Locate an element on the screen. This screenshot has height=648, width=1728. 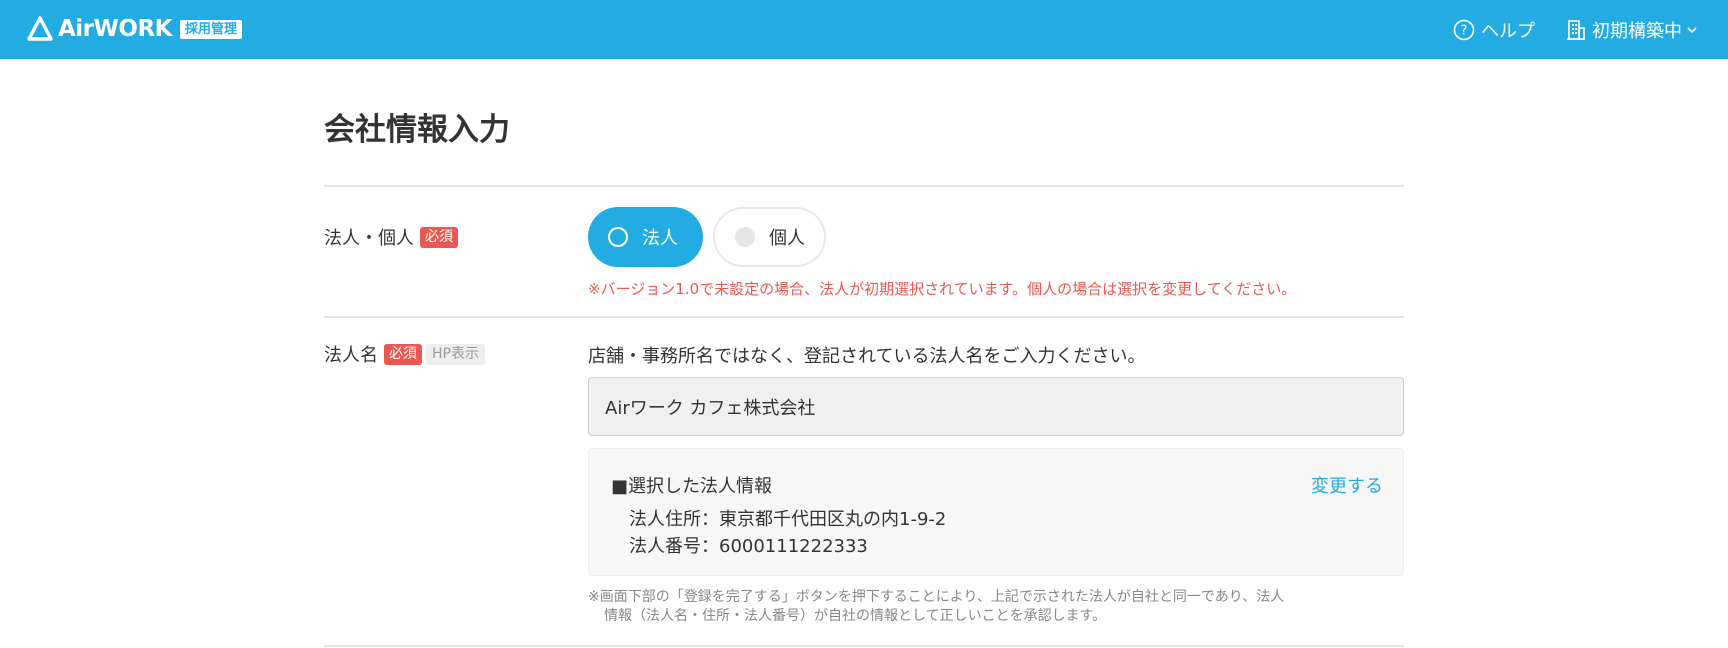
radio-corporation: 法人 is located at coordinates (645, 237).